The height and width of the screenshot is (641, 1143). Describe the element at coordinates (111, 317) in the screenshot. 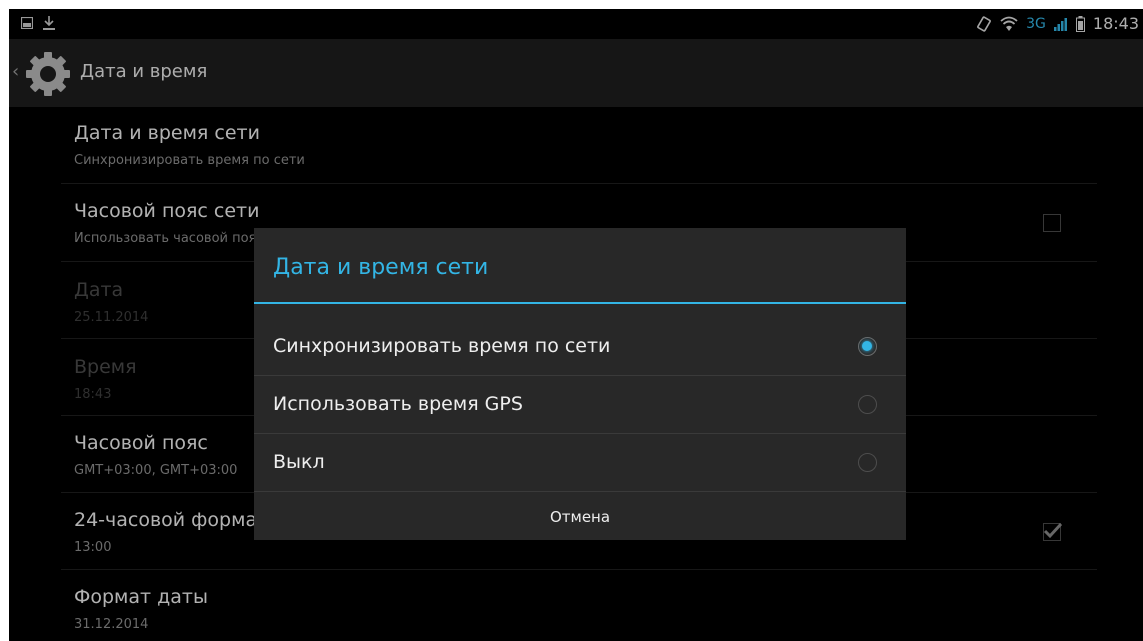

I see `pref-summary: 25.11.2014` at that location.